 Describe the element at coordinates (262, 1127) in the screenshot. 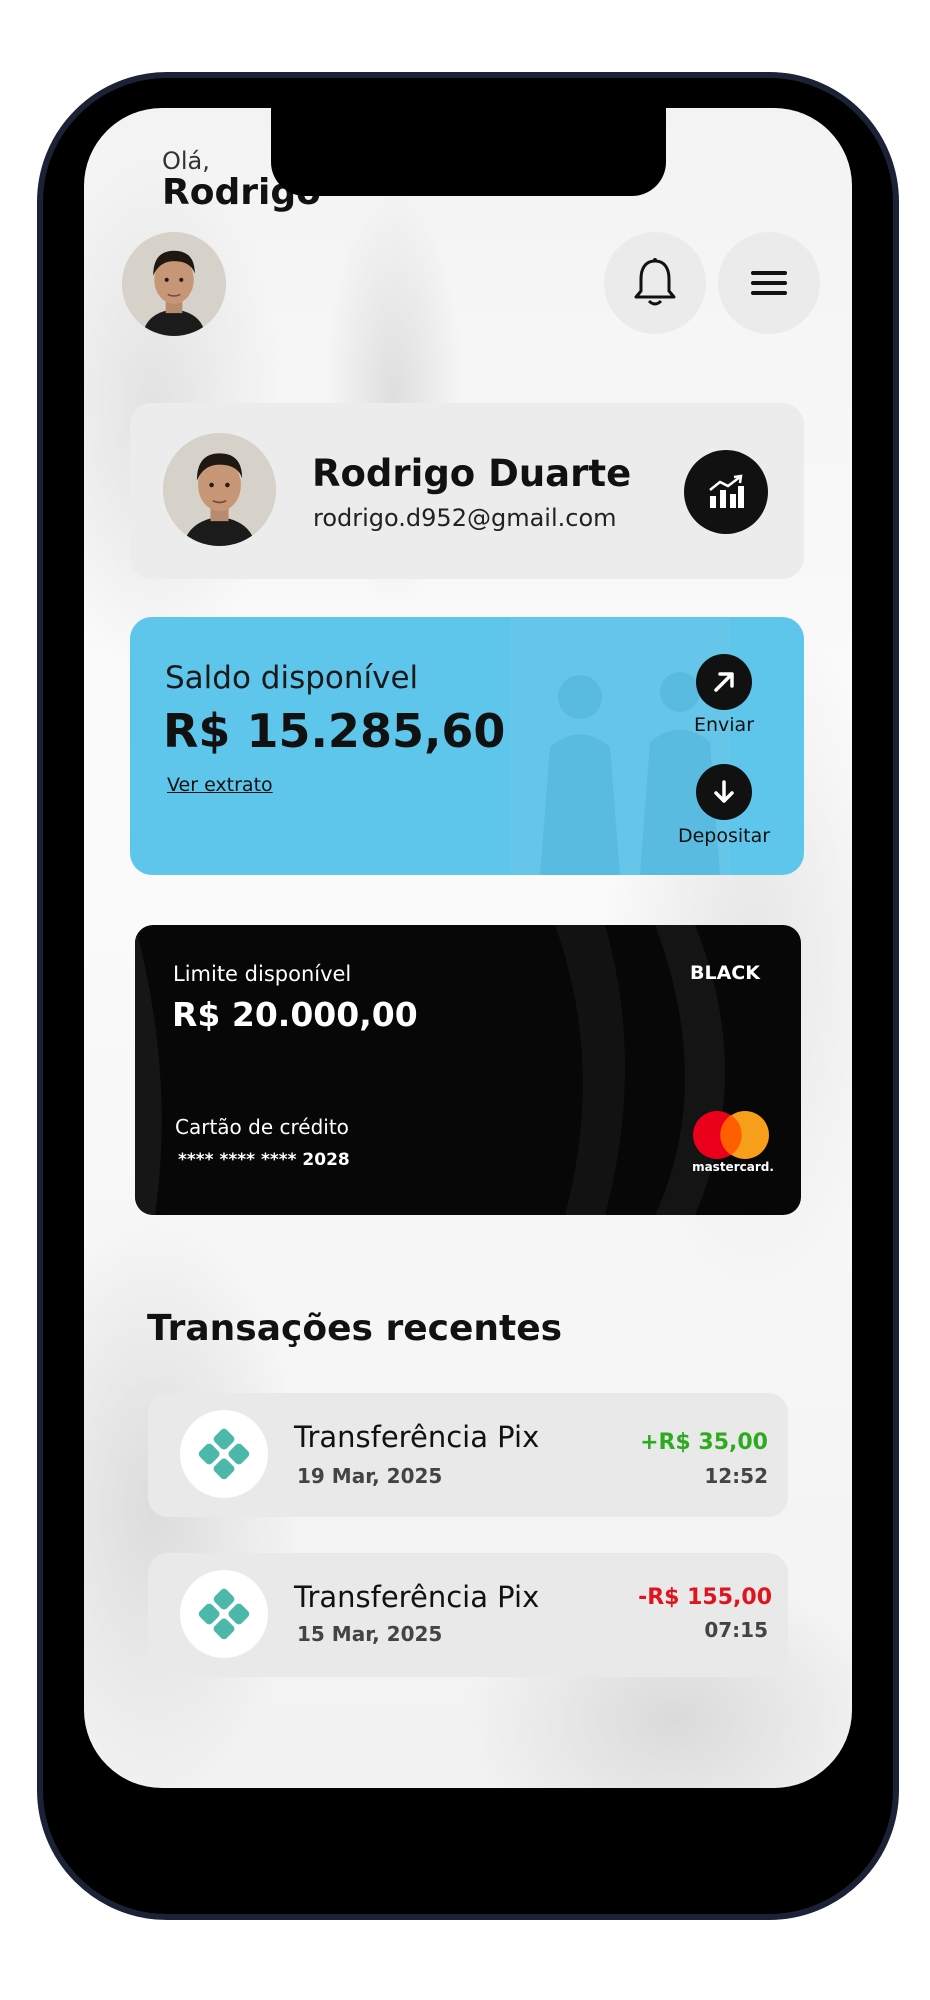

I see `card-type-label: Cartão de crédito` at that location.